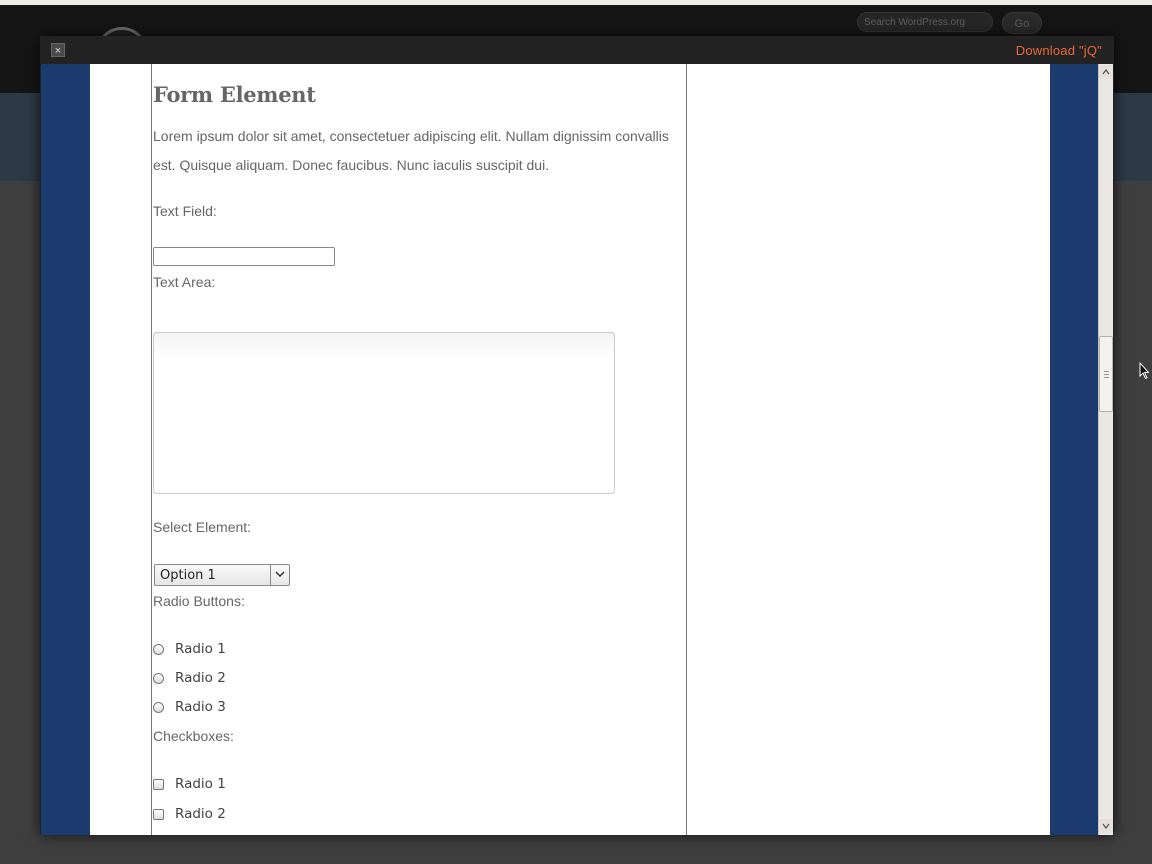 The width and height of the screenshot is (1152, 864). What do you see at coordinates (1059, 50) in the screenshot?
I see `download-theme-link: Download "jQ"` at bounding box center [1059, 50].